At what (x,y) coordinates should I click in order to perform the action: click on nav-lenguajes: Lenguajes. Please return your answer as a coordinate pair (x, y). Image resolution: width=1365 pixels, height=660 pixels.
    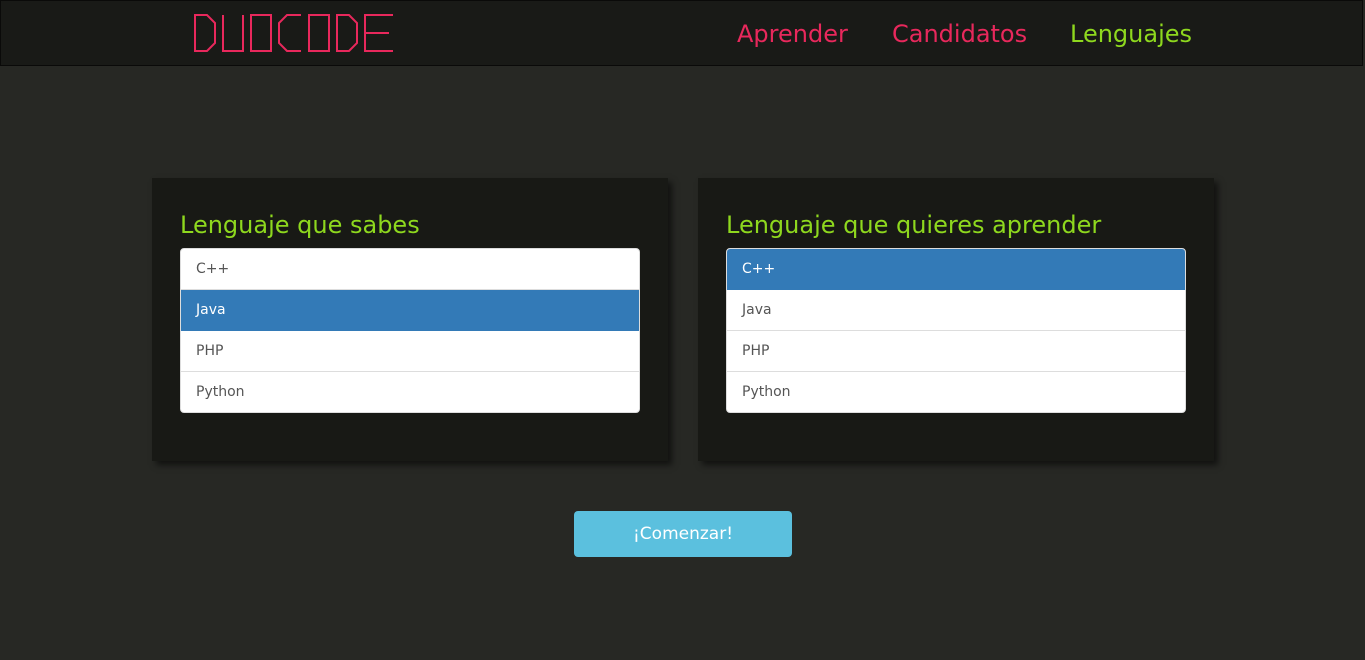
    Looking at the image, I should click on (1131, 34).